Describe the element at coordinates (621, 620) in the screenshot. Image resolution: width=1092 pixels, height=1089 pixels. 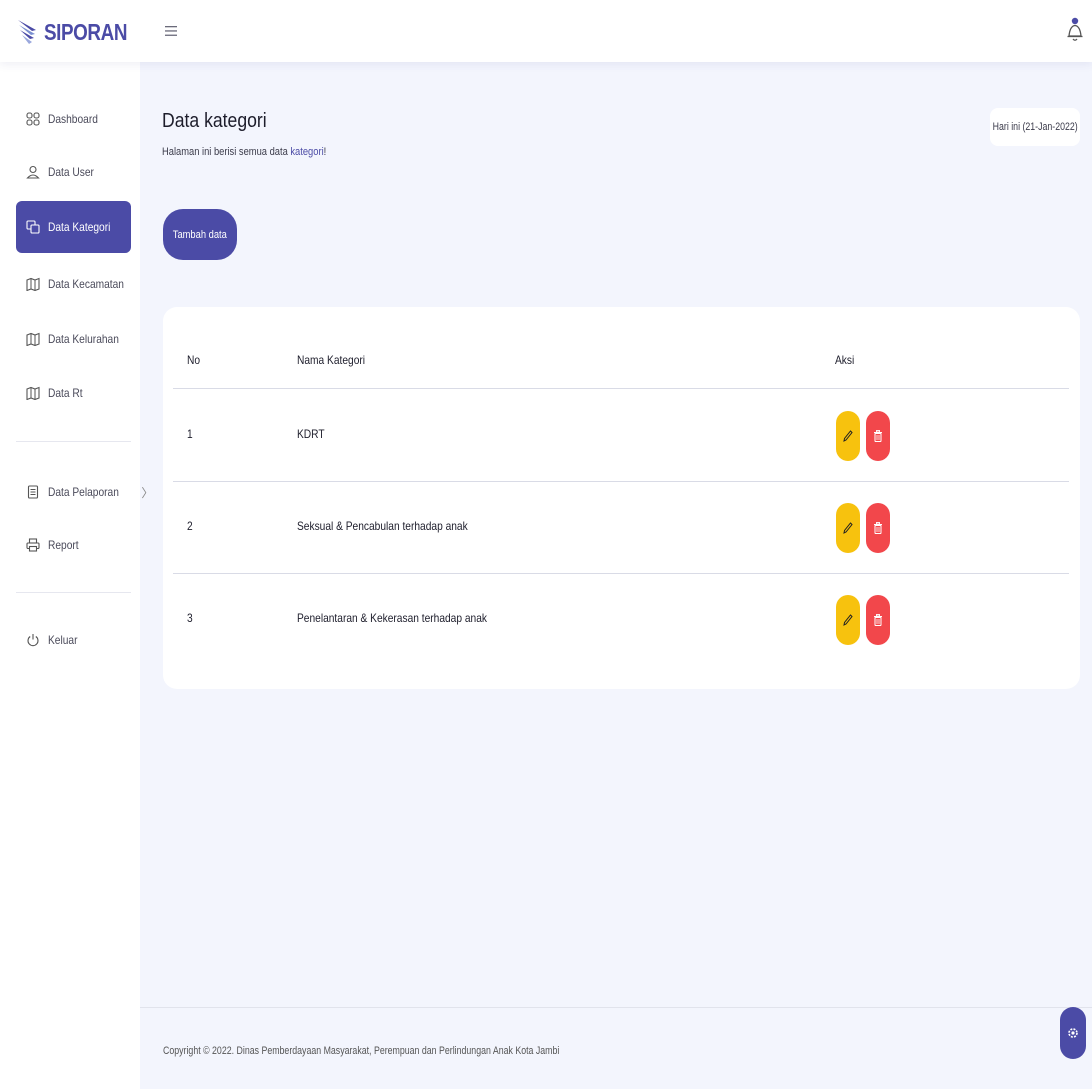
I see `table-row: 3 Penelantaran & Kekerasan terhadap anak` at that location.